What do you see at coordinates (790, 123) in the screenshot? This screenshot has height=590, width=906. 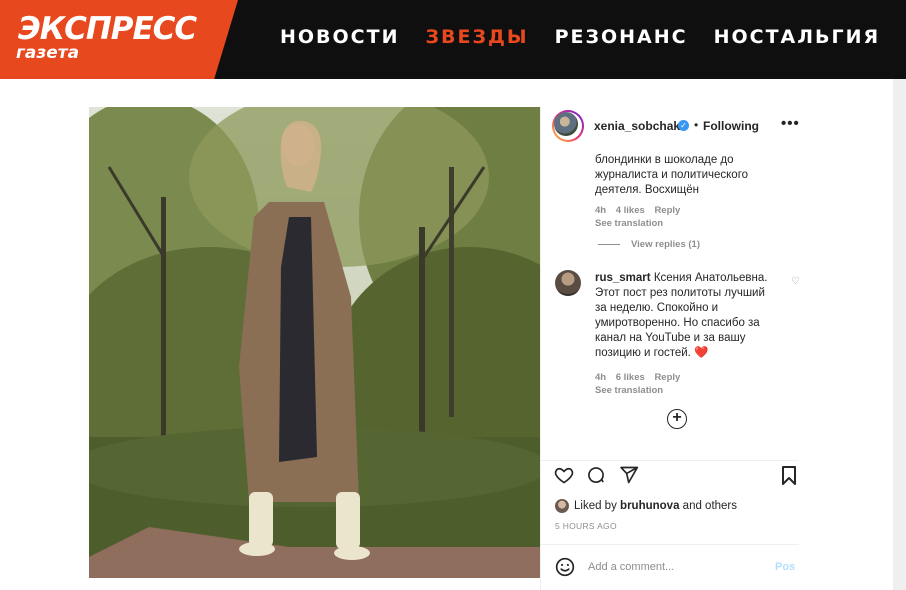 I see `more-options-icon: •••` at bounding box center [790, 123].